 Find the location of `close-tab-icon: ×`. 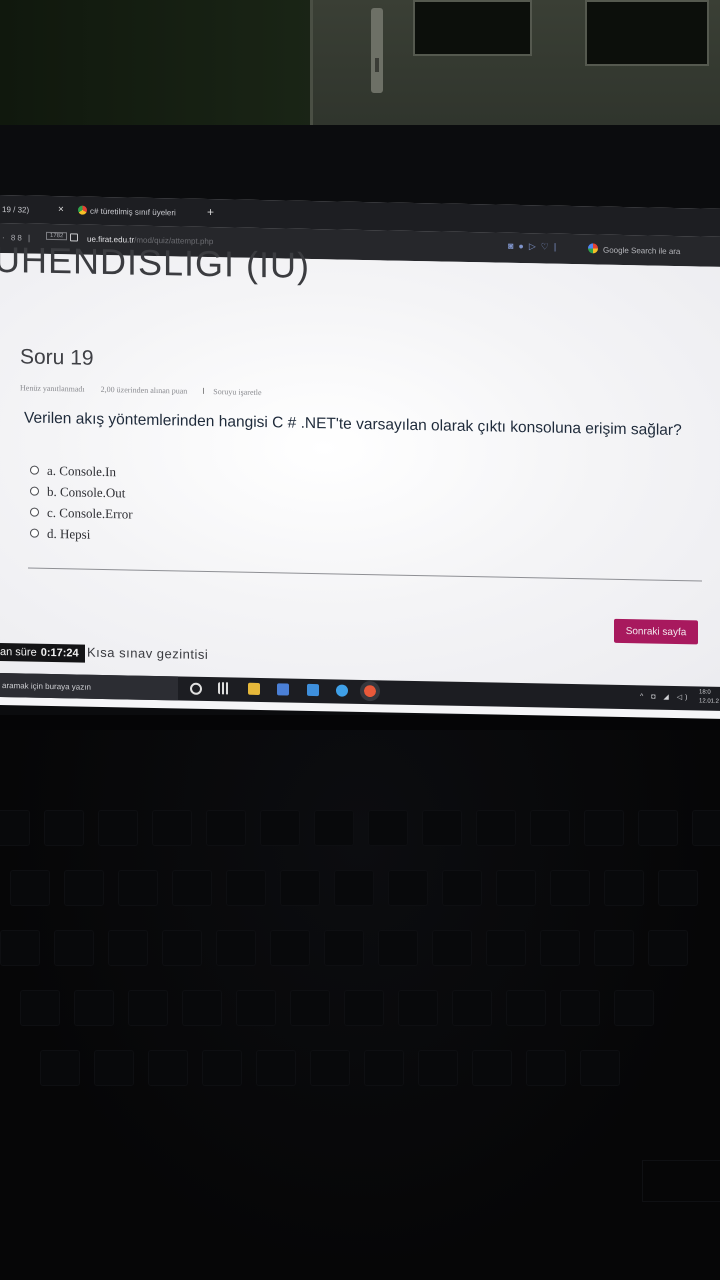

close-tab-icon: × is located at coordinates (61, 209).